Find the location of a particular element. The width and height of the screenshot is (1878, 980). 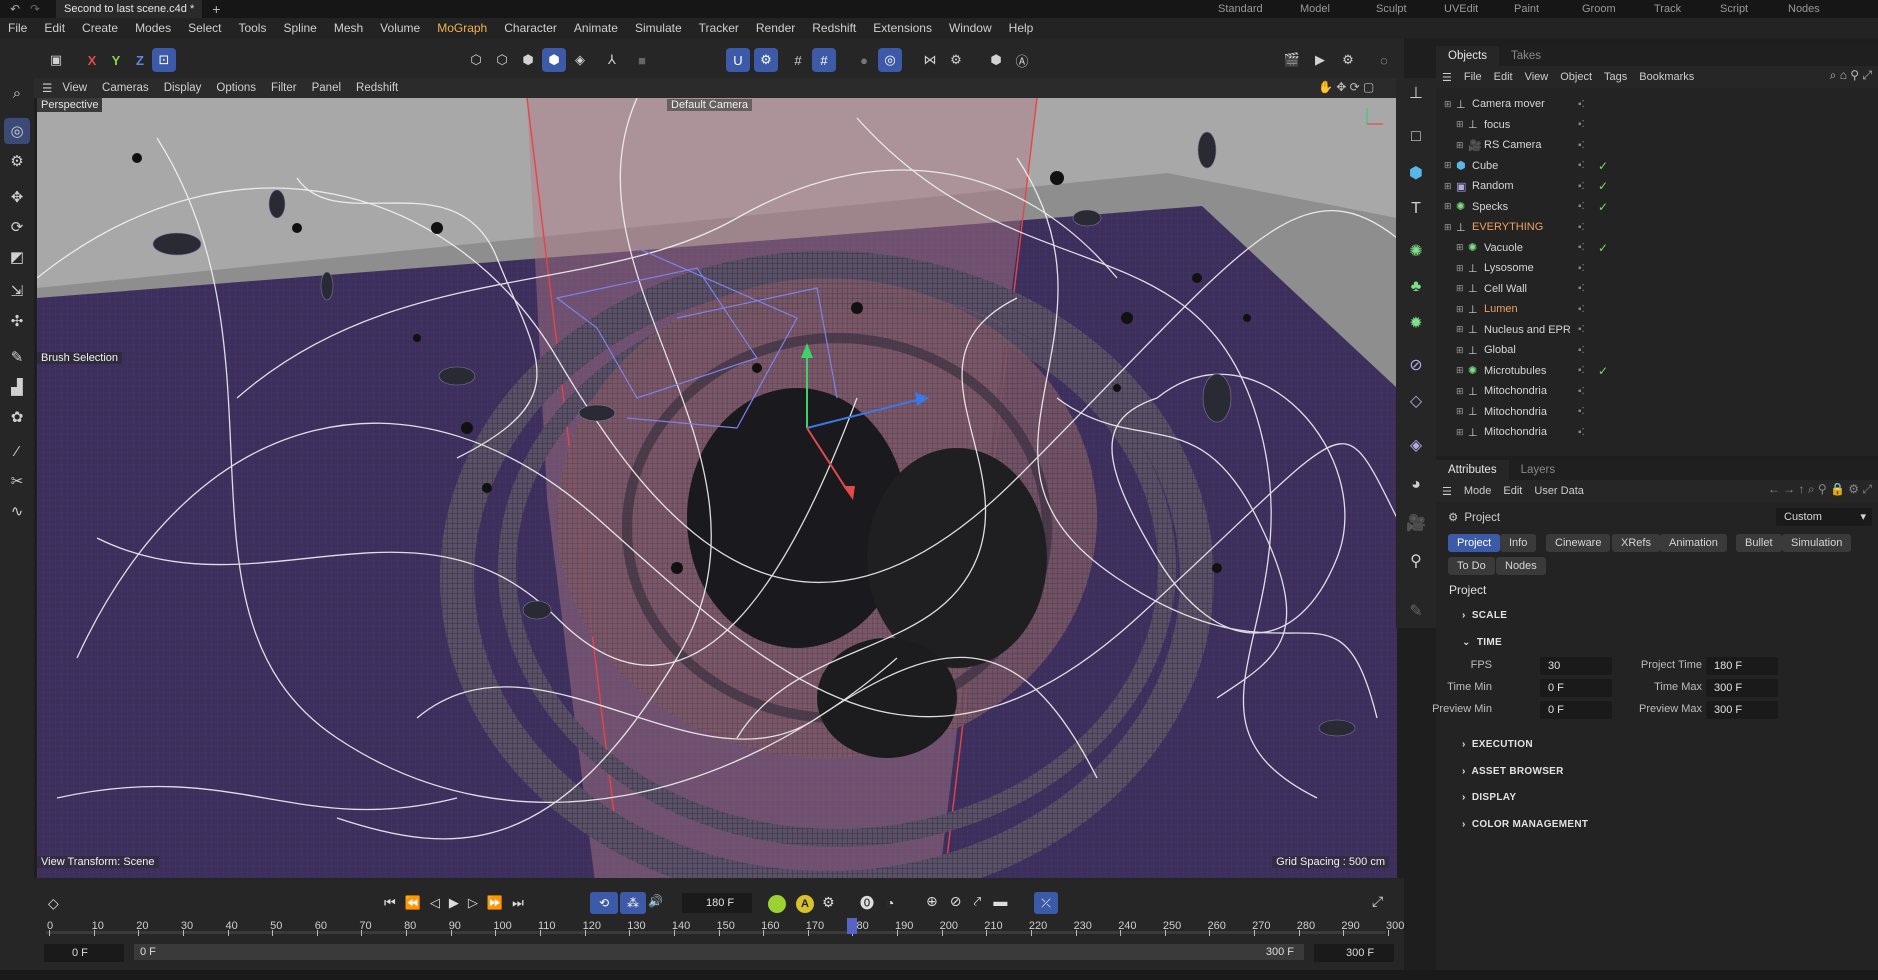

autokey-icon is located at coordinates (777, 904).